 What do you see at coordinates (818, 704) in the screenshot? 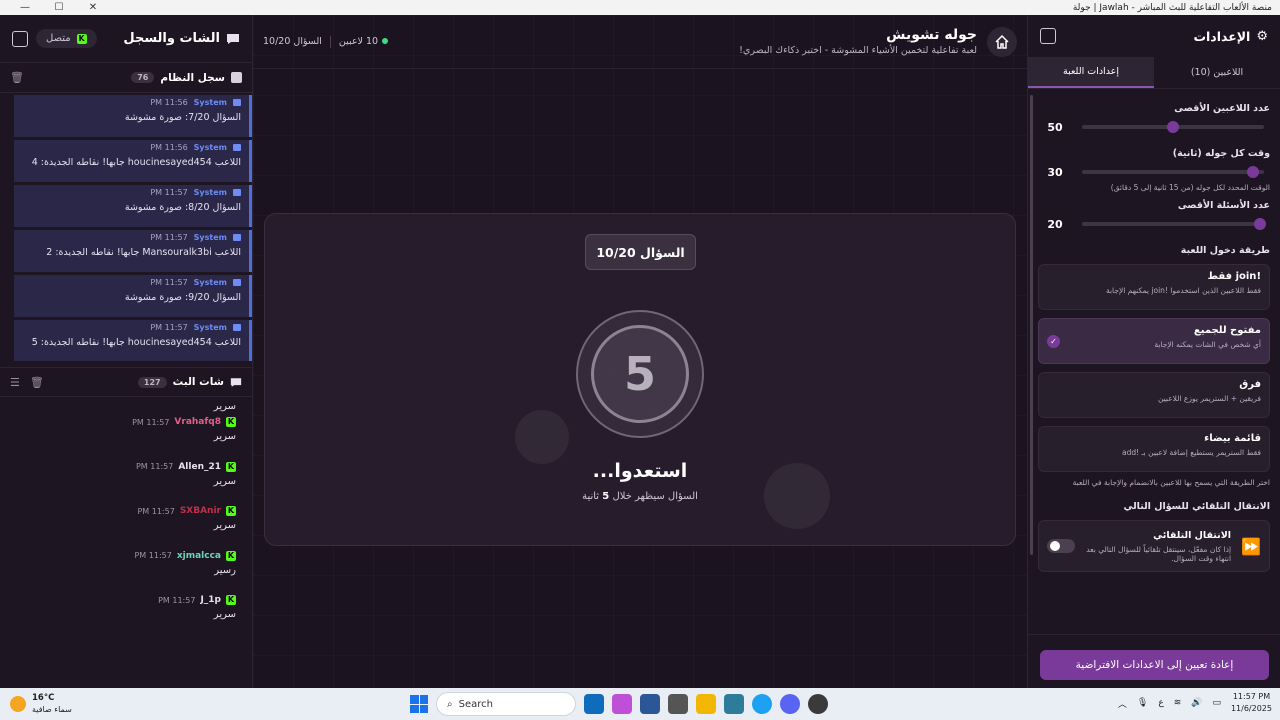
I see `chrome-icon` at bounding box center [818, 704].